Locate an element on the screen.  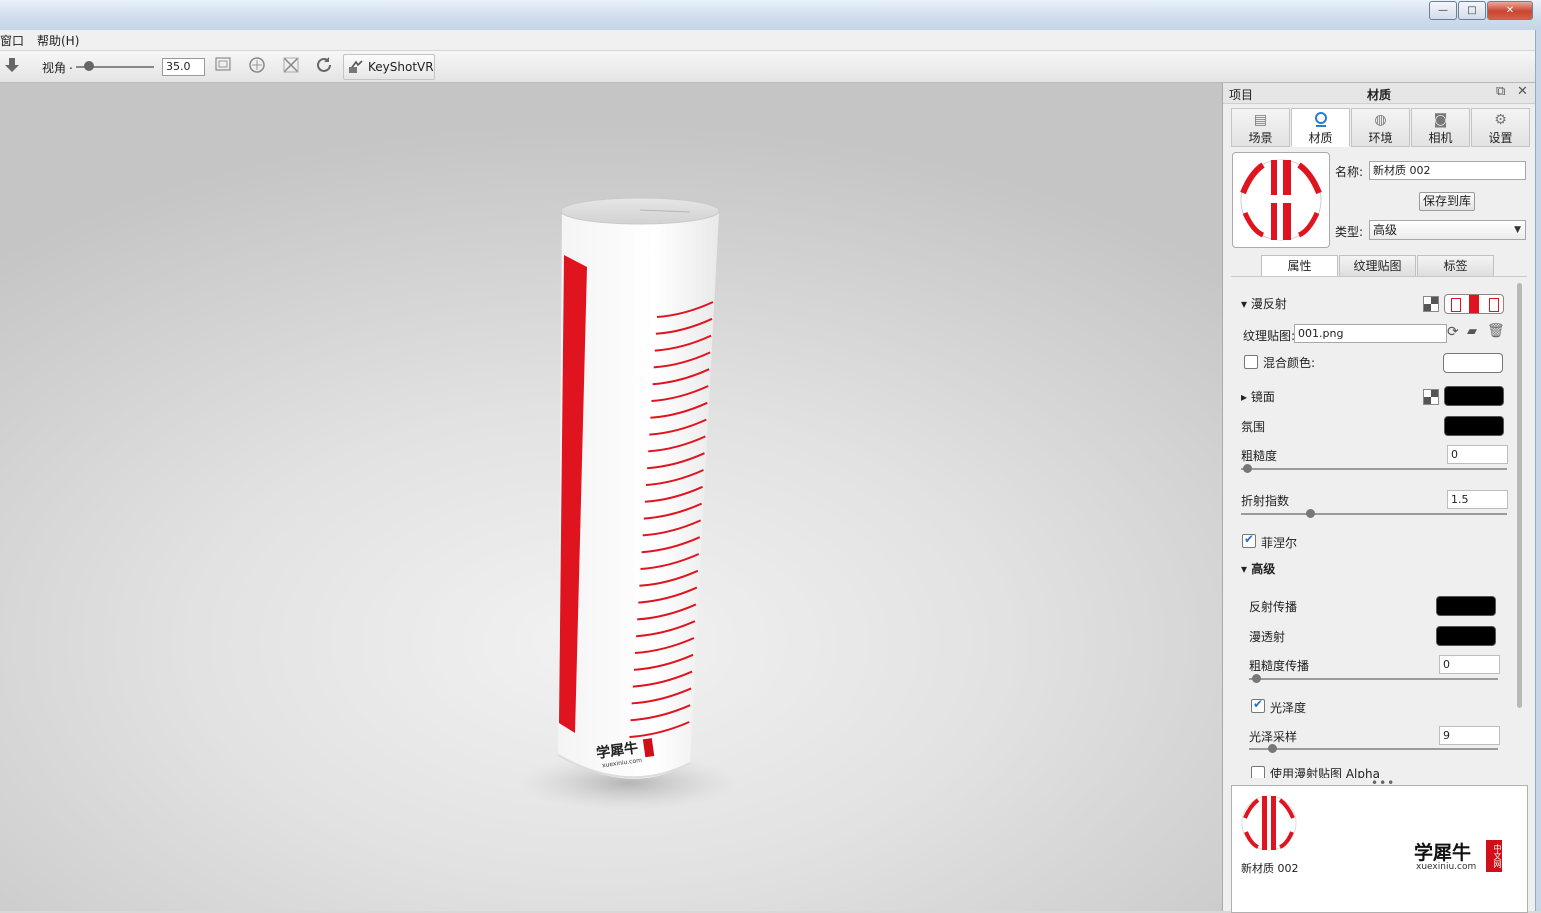
subtab-properties: 属性 is located at coordinates (1299, 266).